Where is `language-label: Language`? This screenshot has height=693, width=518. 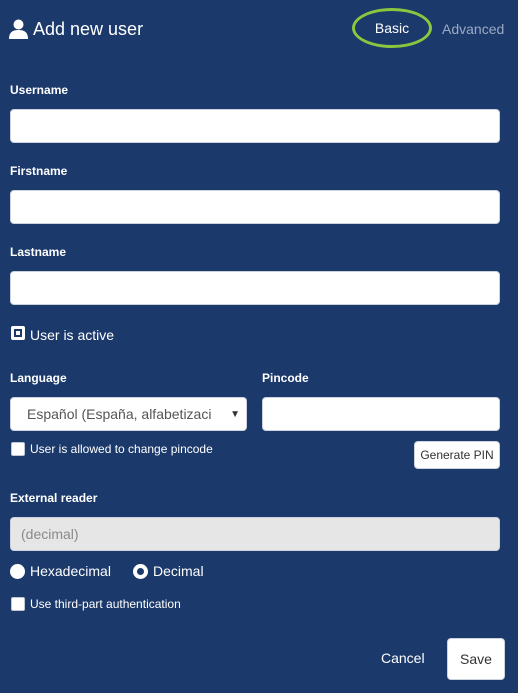 language-label: Language is located at coordinates (38, 378).